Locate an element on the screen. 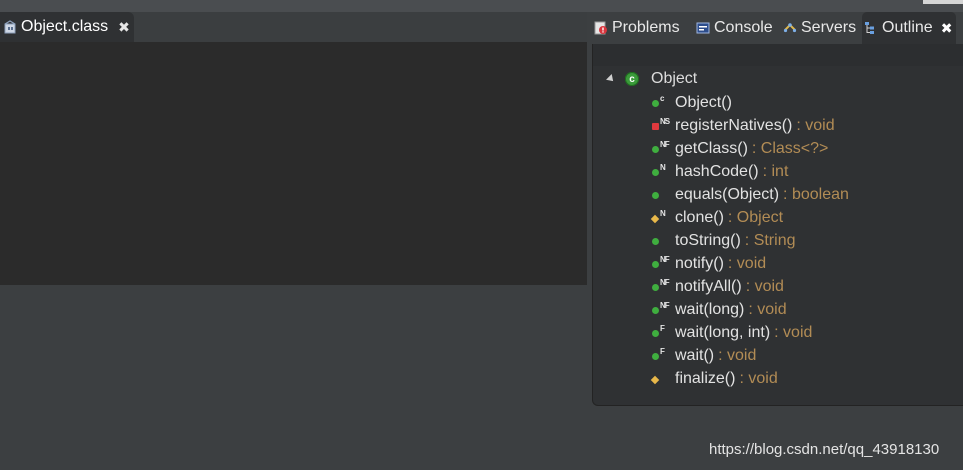 The height and width of the screenshot is (470, 963). tab-outline-label: Outline is located at coordinates (907, 27).